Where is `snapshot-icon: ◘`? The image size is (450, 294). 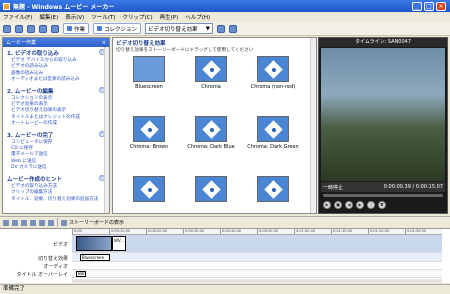 snapshot-icon: ◘ is located at coordinates (382, 205).